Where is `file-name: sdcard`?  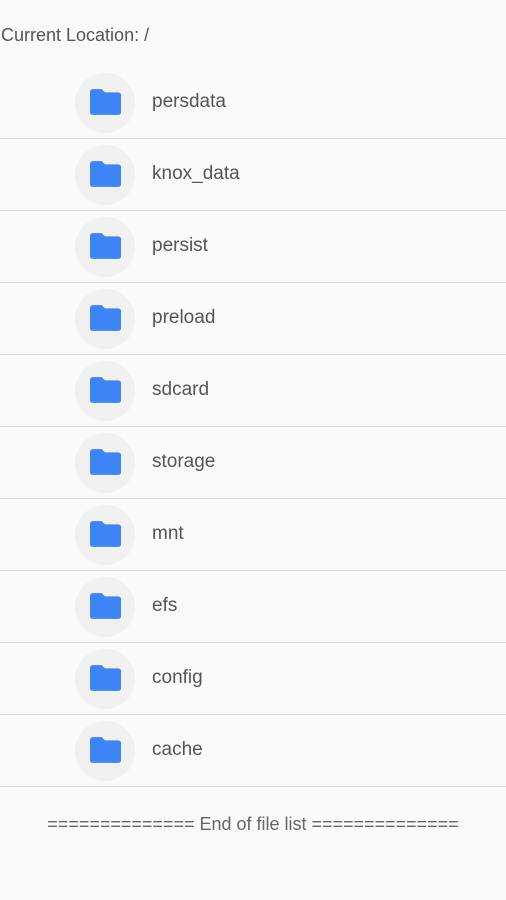 file-name: sdcard is located at coordinates (181, 389).